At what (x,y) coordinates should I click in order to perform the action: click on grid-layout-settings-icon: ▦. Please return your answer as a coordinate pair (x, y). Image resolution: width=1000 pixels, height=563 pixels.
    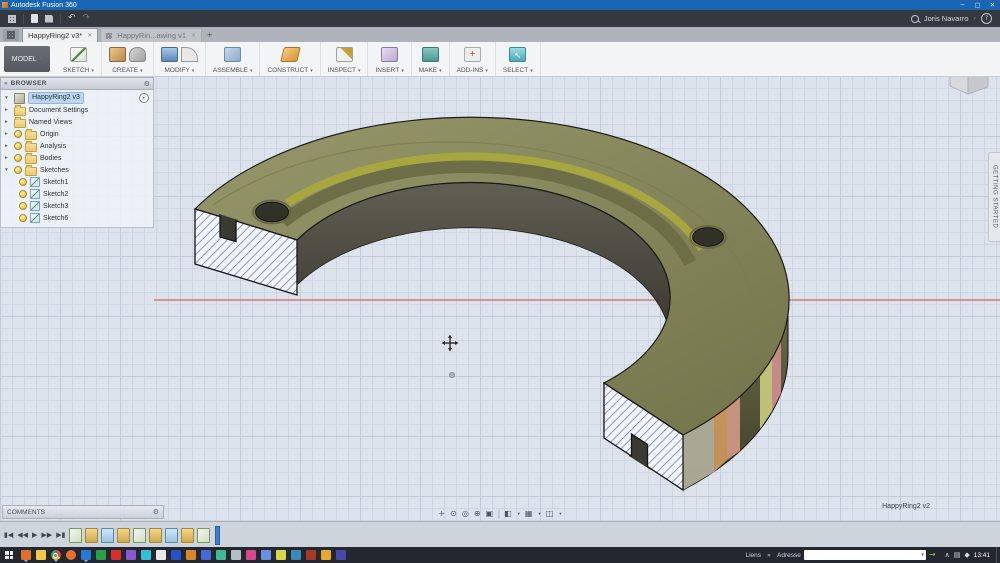
    Looking at the image, I should click on (529, 514).